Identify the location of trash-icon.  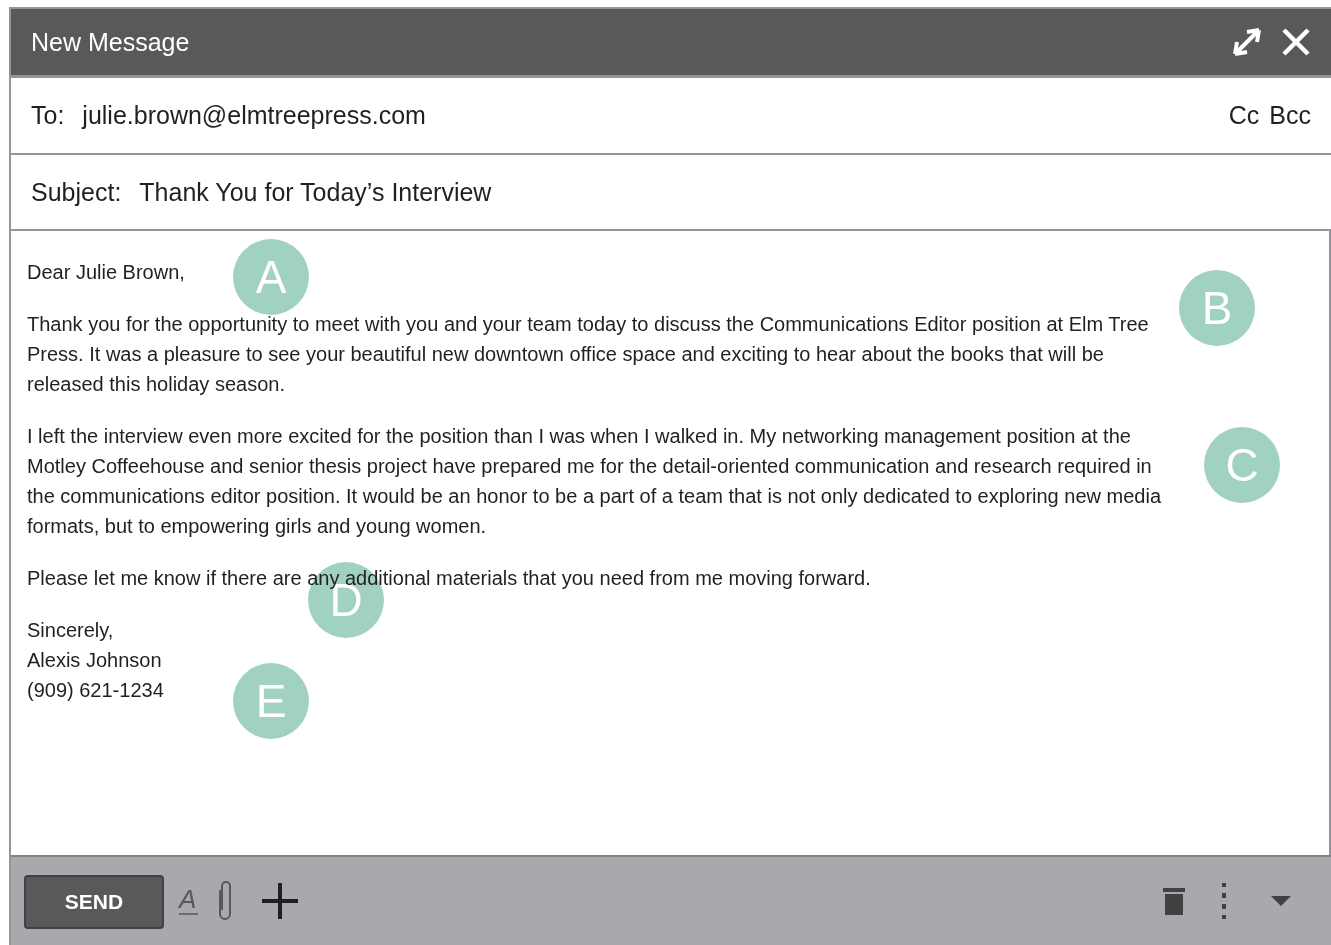
(1174, 901).